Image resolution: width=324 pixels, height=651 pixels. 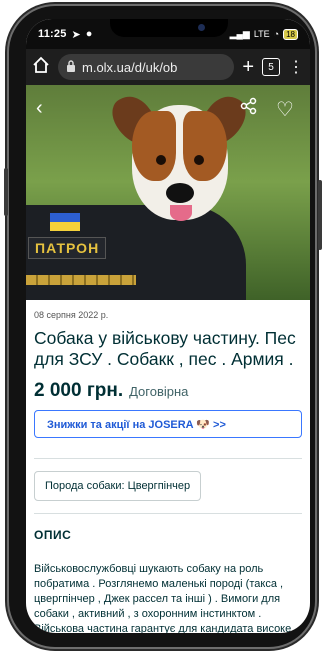 What do you see at coordinates (290, 34) in the screenshot?
I see `battery-indicator: 18` at bounding box center [290, 34].